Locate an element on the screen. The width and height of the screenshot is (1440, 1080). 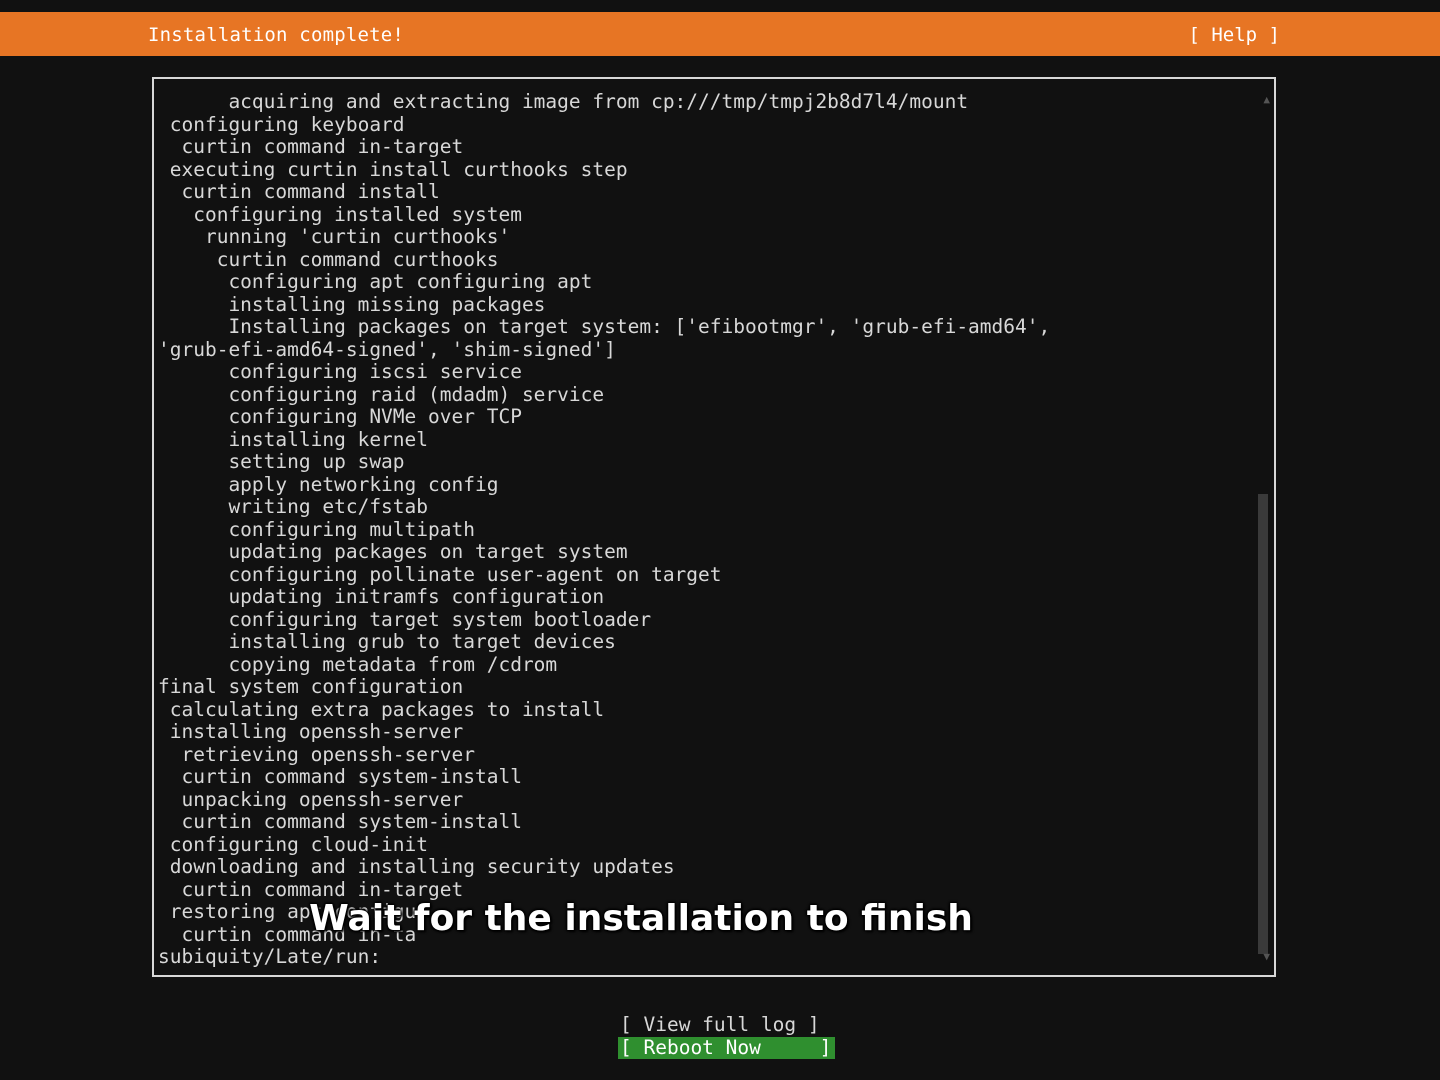
log-line: apply networking config is located at coordinates (328, 484).